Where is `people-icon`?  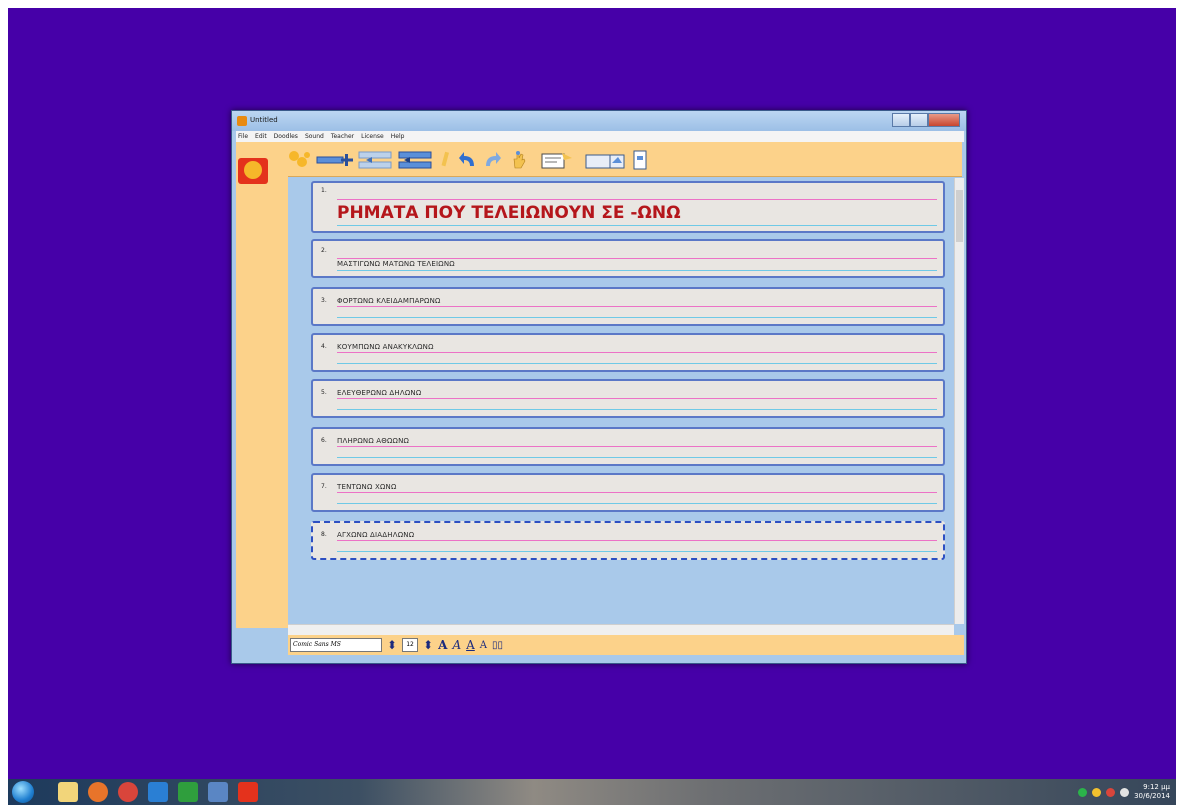 people-icon is located at coordinates (299, 160).